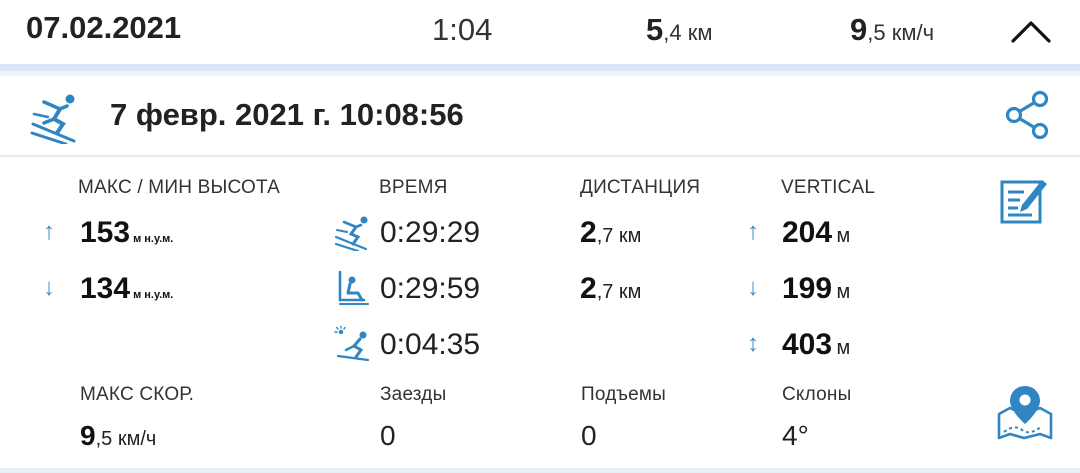 The width and height of the screenshot is (1080, 473). I want to click on distance-1: 2,7 км, so click(610, 233).